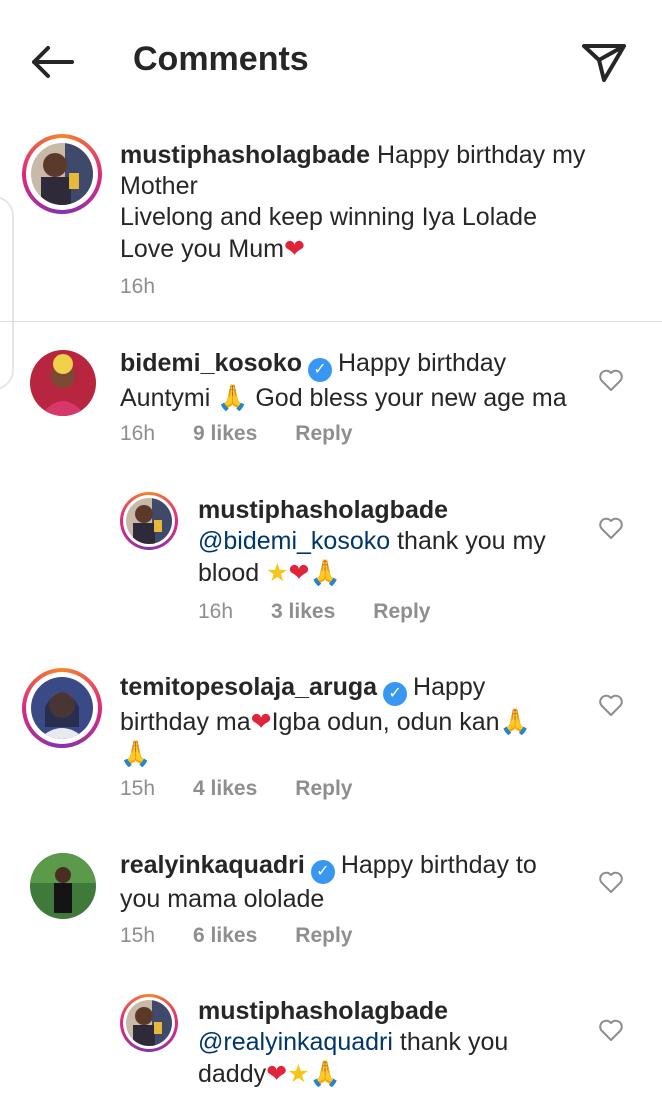  I want to click on comment-body-2: daddy, so click(232, 1074).